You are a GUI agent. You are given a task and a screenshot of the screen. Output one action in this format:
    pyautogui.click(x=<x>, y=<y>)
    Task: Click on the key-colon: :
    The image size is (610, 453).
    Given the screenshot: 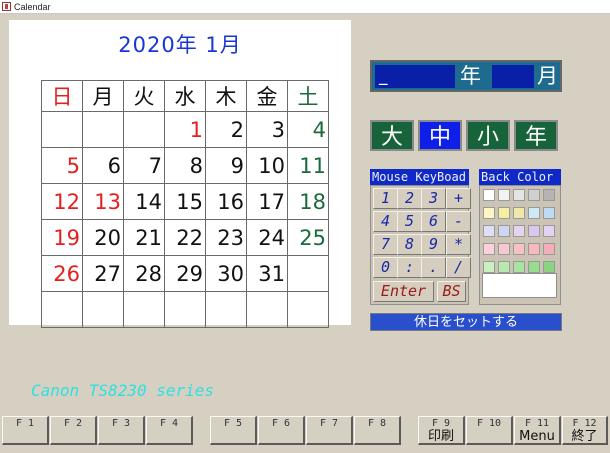 What is the action you would take?
    pyautogui.click(x=409, y=267)
    